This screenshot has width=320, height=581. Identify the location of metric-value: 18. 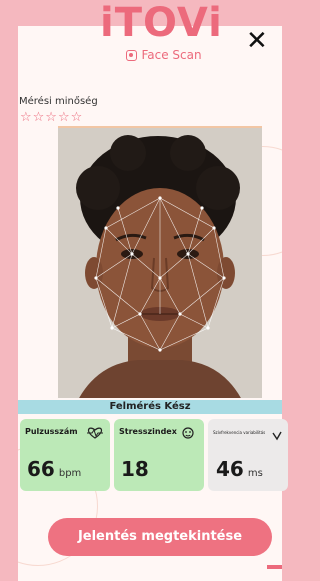
(135, 469).